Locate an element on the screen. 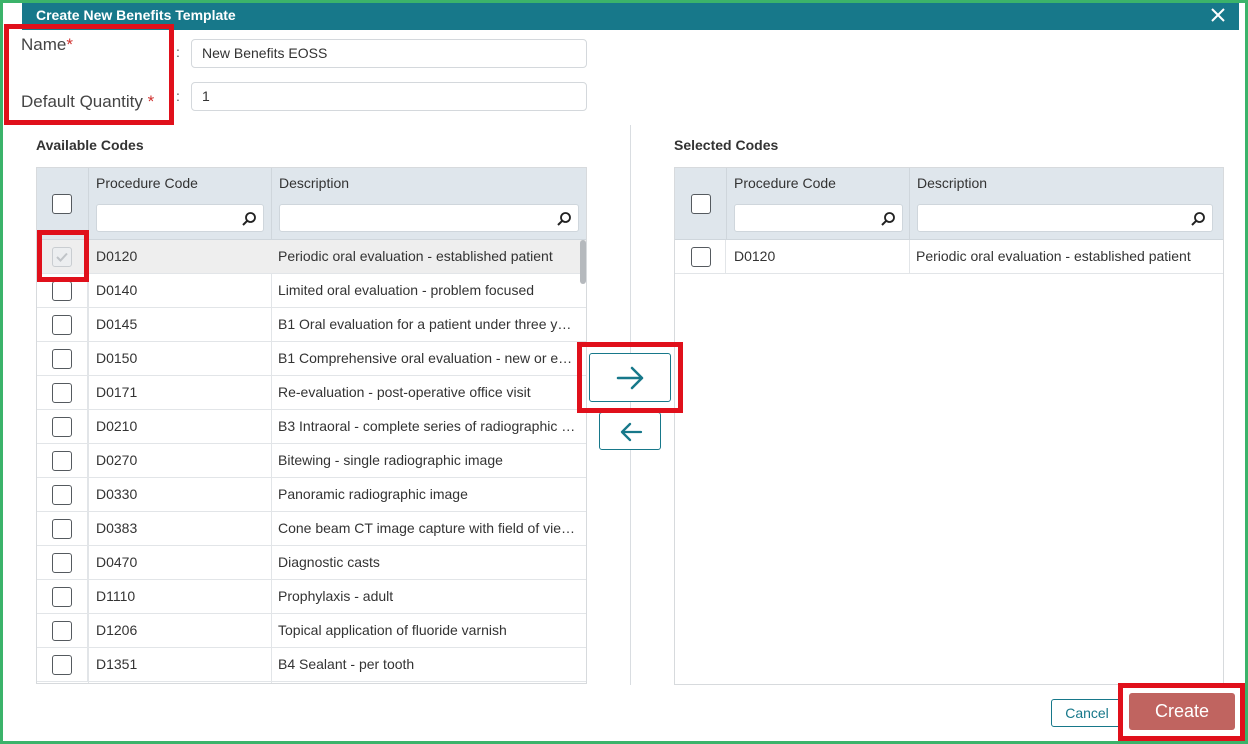 The width and height of the screenshot is (1248, 744). selected-grid-header: Procedure Code Description is located at coordinates (949, 204).